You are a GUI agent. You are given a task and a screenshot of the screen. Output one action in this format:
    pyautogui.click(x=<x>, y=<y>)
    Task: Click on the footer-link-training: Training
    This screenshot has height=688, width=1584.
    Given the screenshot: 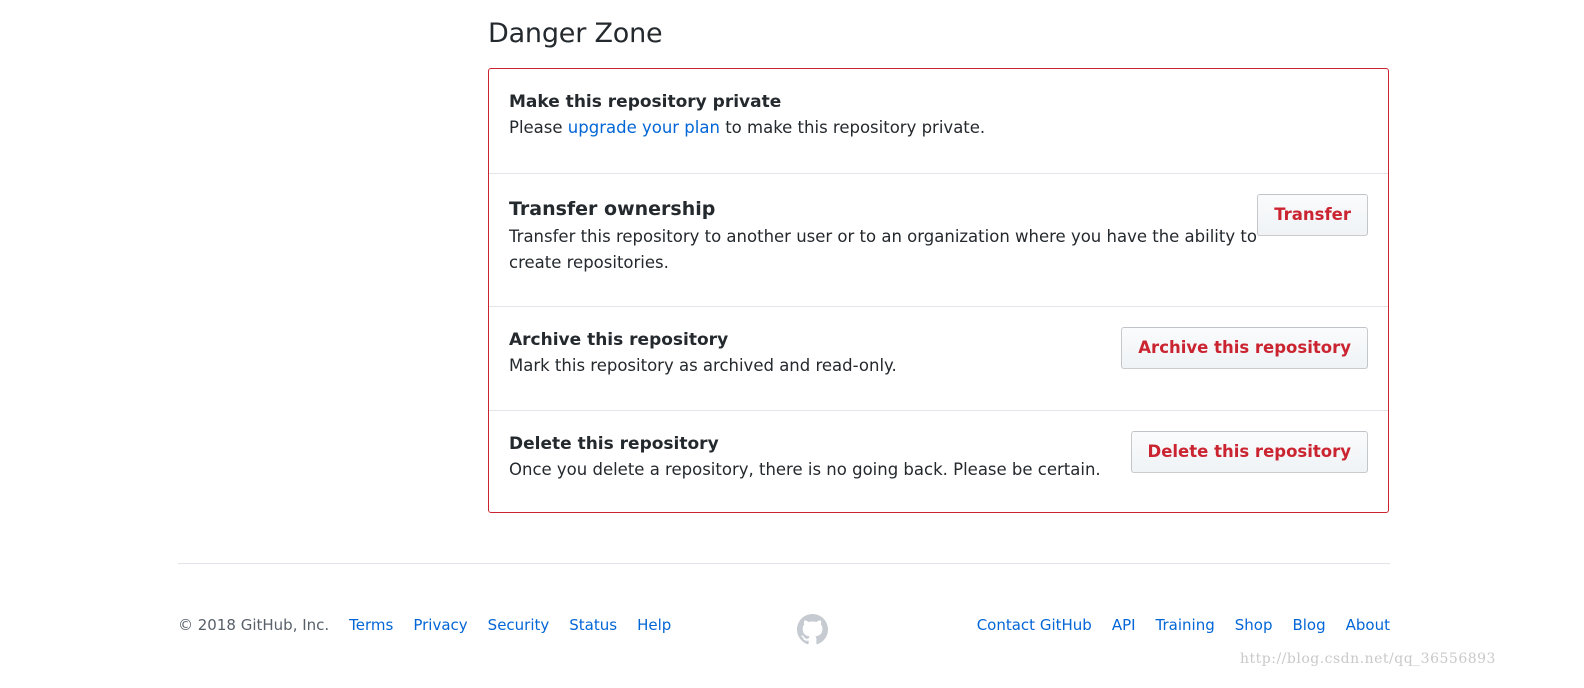 What is the action you would take?
    pyautogui.click(x=1185, y=625)
    